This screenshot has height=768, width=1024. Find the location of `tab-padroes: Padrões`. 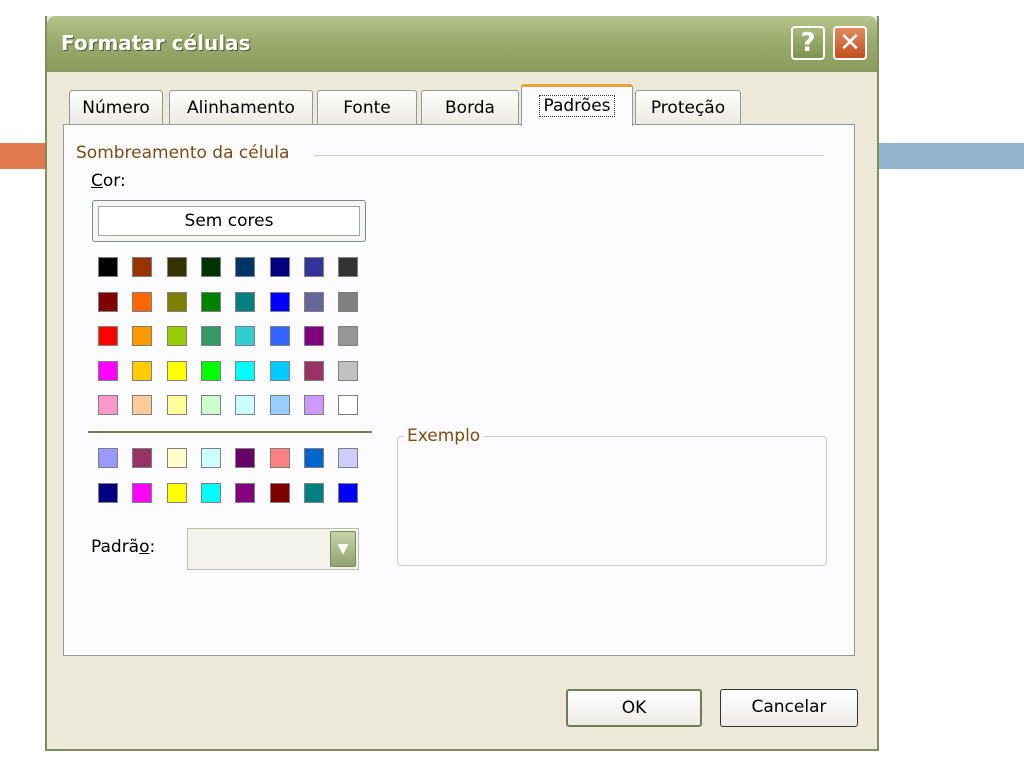

tab-padroes: Padrões is located at coordinates (577, 105).